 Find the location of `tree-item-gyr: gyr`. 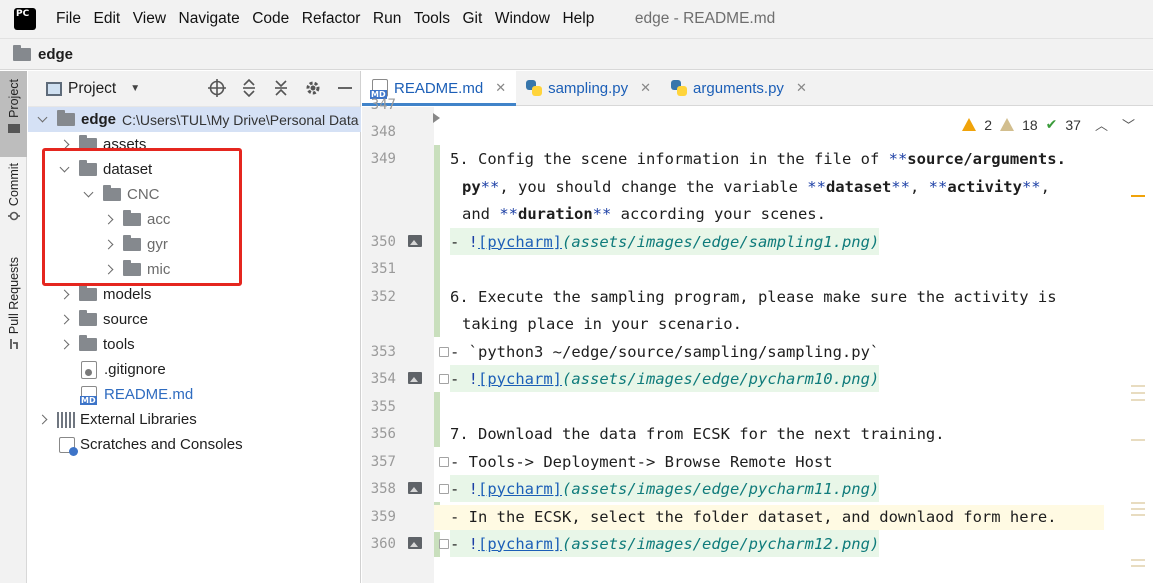

tree-item-gyr: gyr is located at coordinates (194, 244).